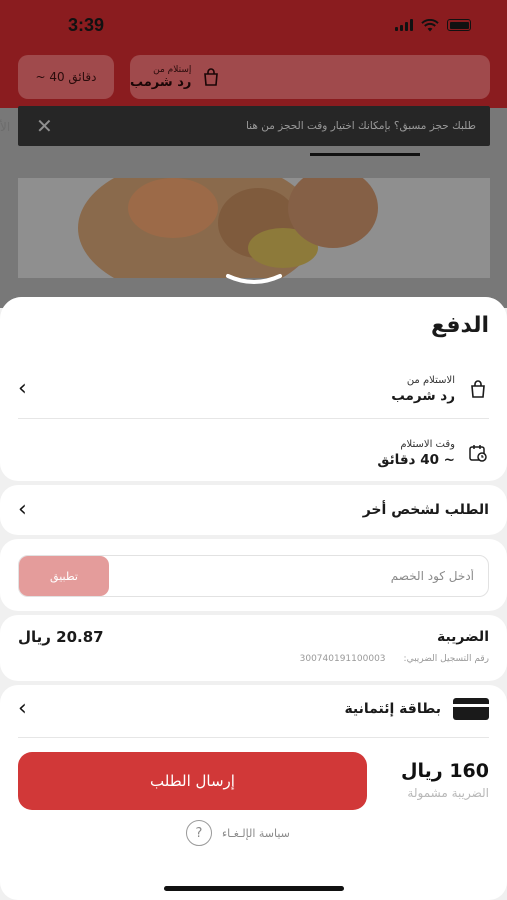 The image size is (507, 900). I want to click on pickup-time-value: ~ 40 دقائق, so click(416, 459).